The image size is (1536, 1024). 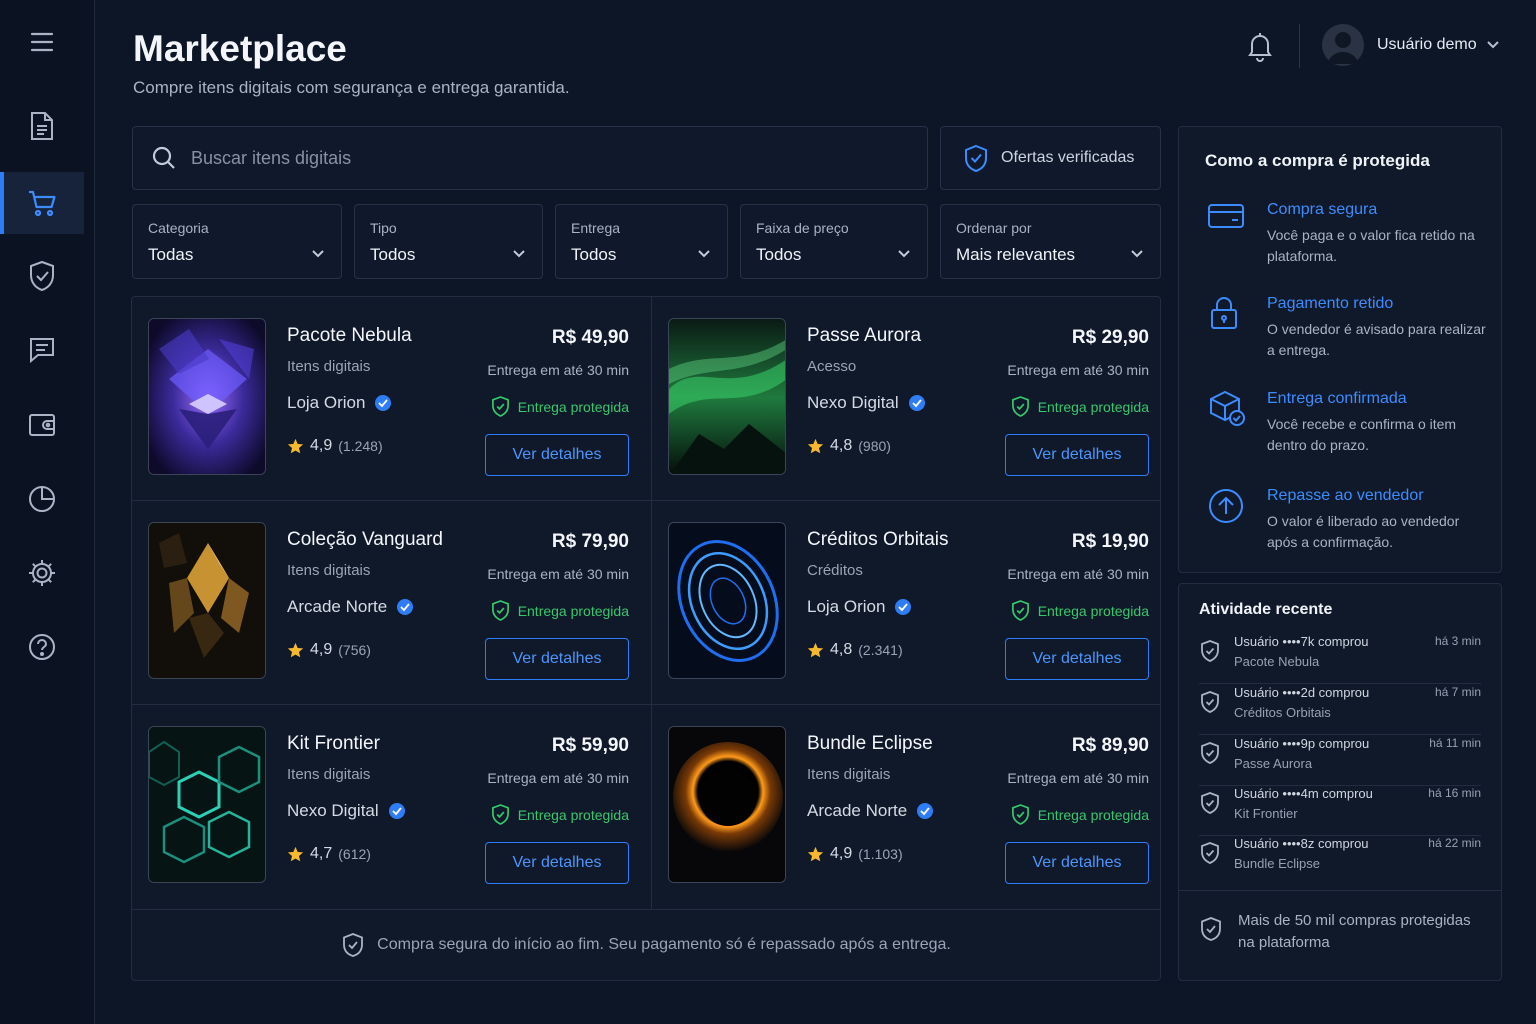 I want to click on wallet-icon, so click(x=42, y=425).